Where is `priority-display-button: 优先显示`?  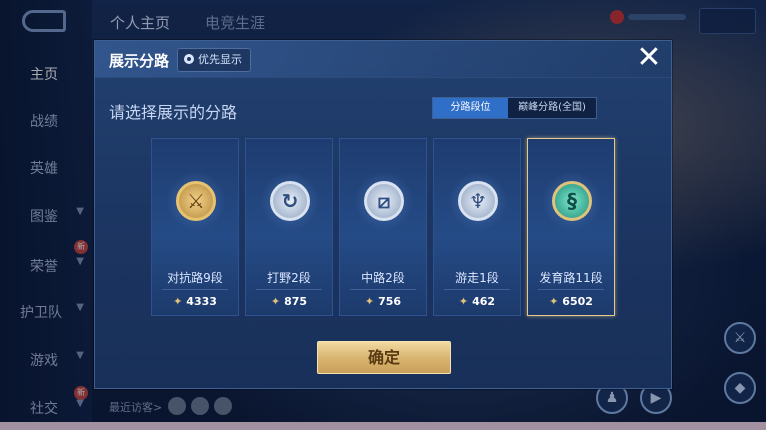 priority-display-button: 优先显示 is located at coordinates (214, 60).